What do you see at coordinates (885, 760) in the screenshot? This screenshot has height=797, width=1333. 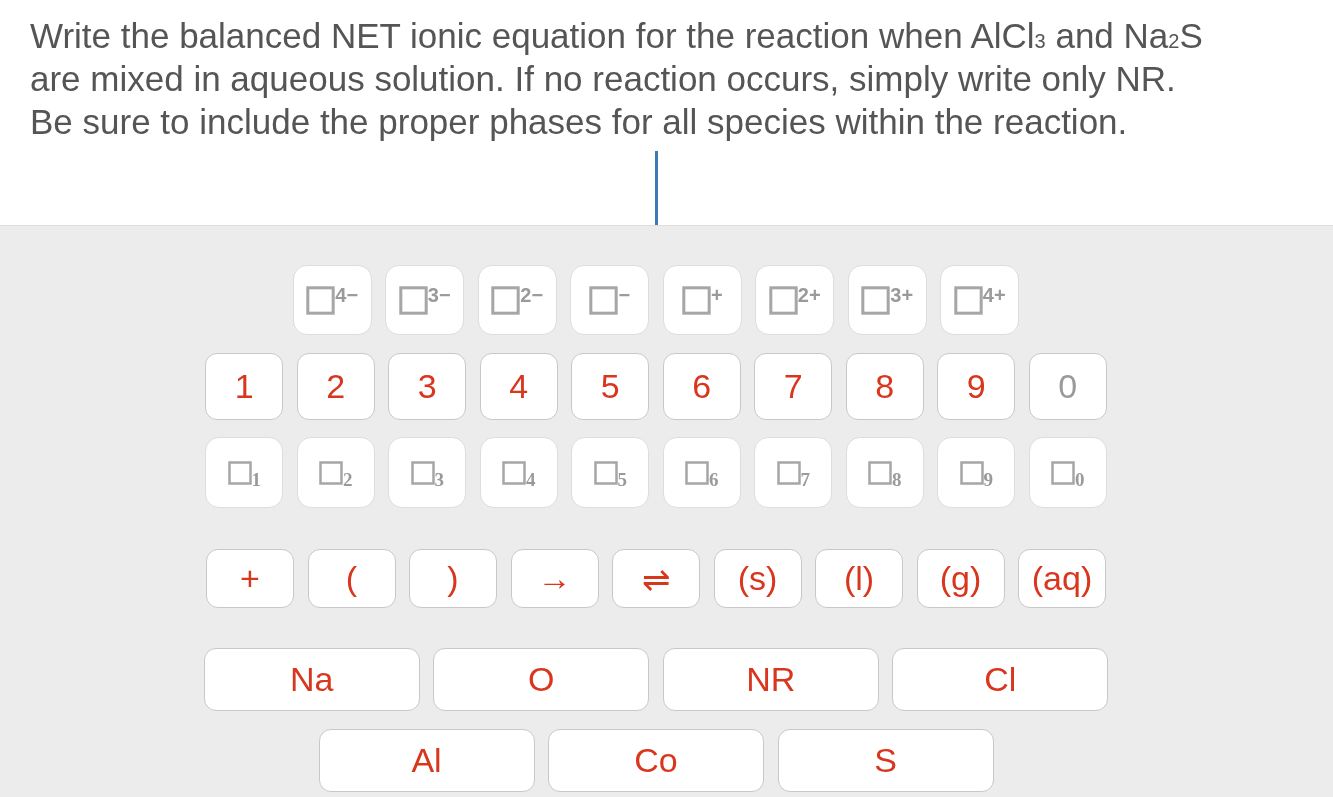 I see `element-key: S` at bounding box center [885, 760].